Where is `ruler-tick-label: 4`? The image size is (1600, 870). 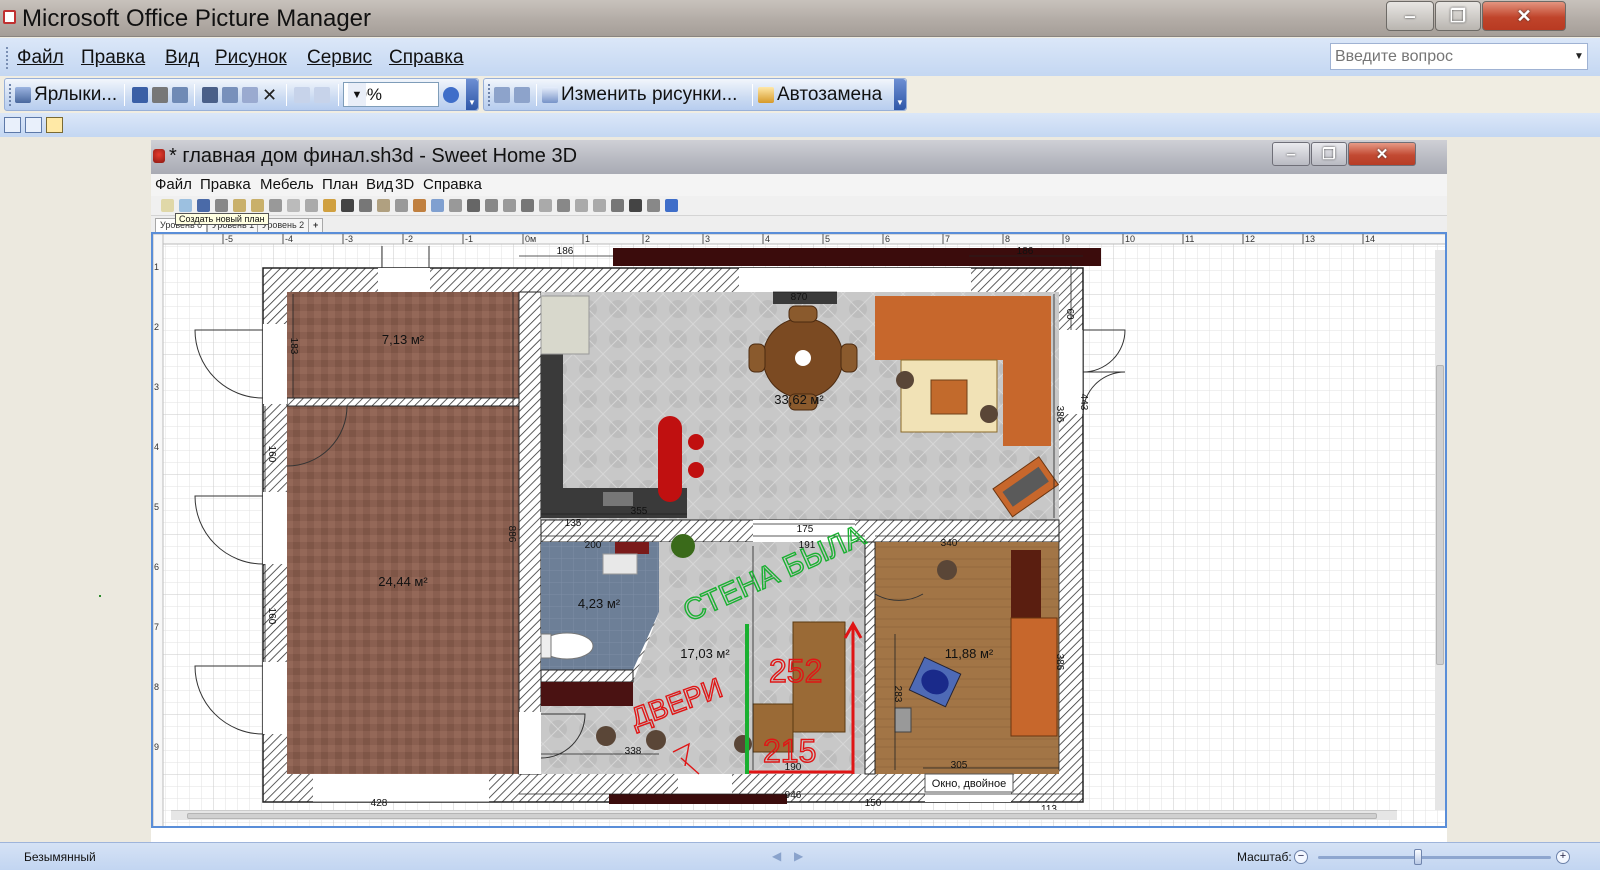 ruler-tick-label: 4 is located at coordinates (156, 447).